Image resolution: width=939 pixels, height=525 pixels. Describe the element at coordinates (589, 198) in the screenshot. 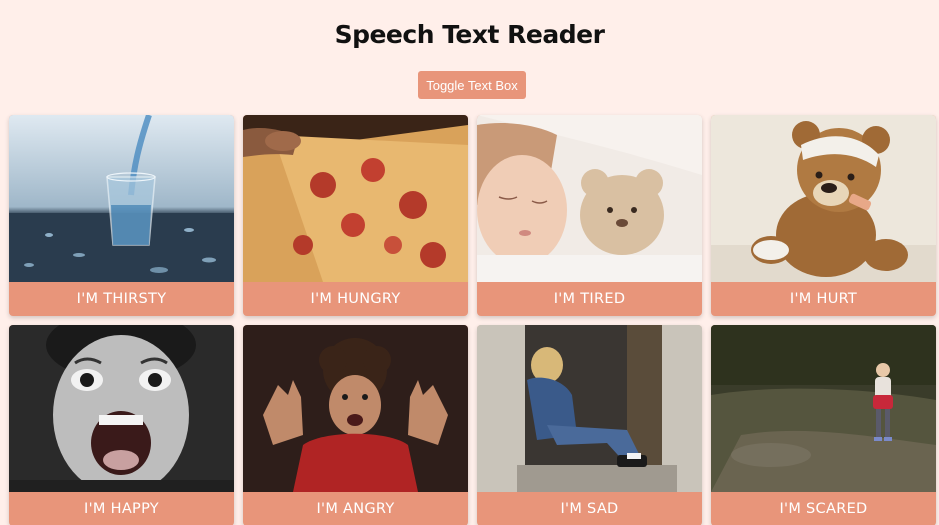

I see `sleeping-child-image` at that location.